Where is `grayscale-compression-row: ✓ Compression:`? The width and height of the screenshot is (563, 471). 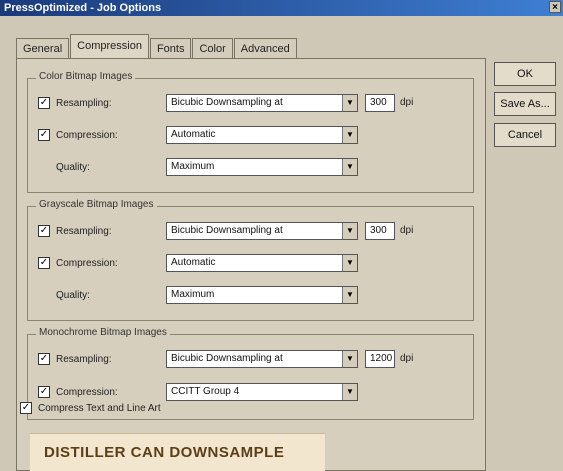
grayscale-compression-row: ✓ Compression: is located at coordinates (102, 263).